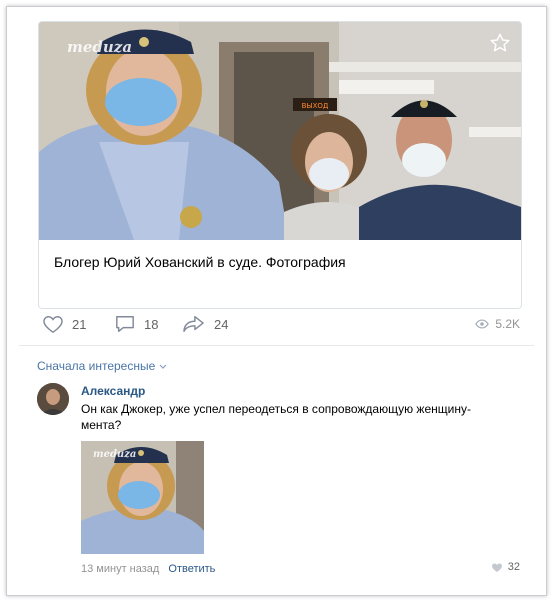  I want to click on post-actions: 21 18 24 5.2K, so click(279, 324).